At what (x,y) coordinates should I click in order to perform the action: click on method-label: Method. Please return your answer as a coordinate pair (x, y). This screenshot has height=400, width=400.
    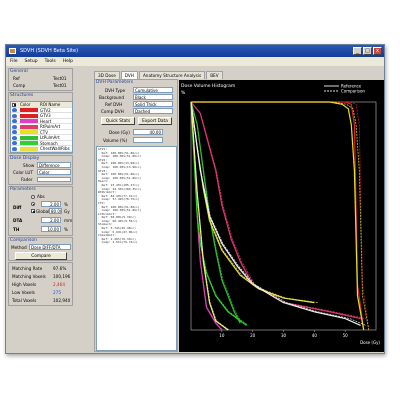
    Looking at the image, I should click on (19, 247).